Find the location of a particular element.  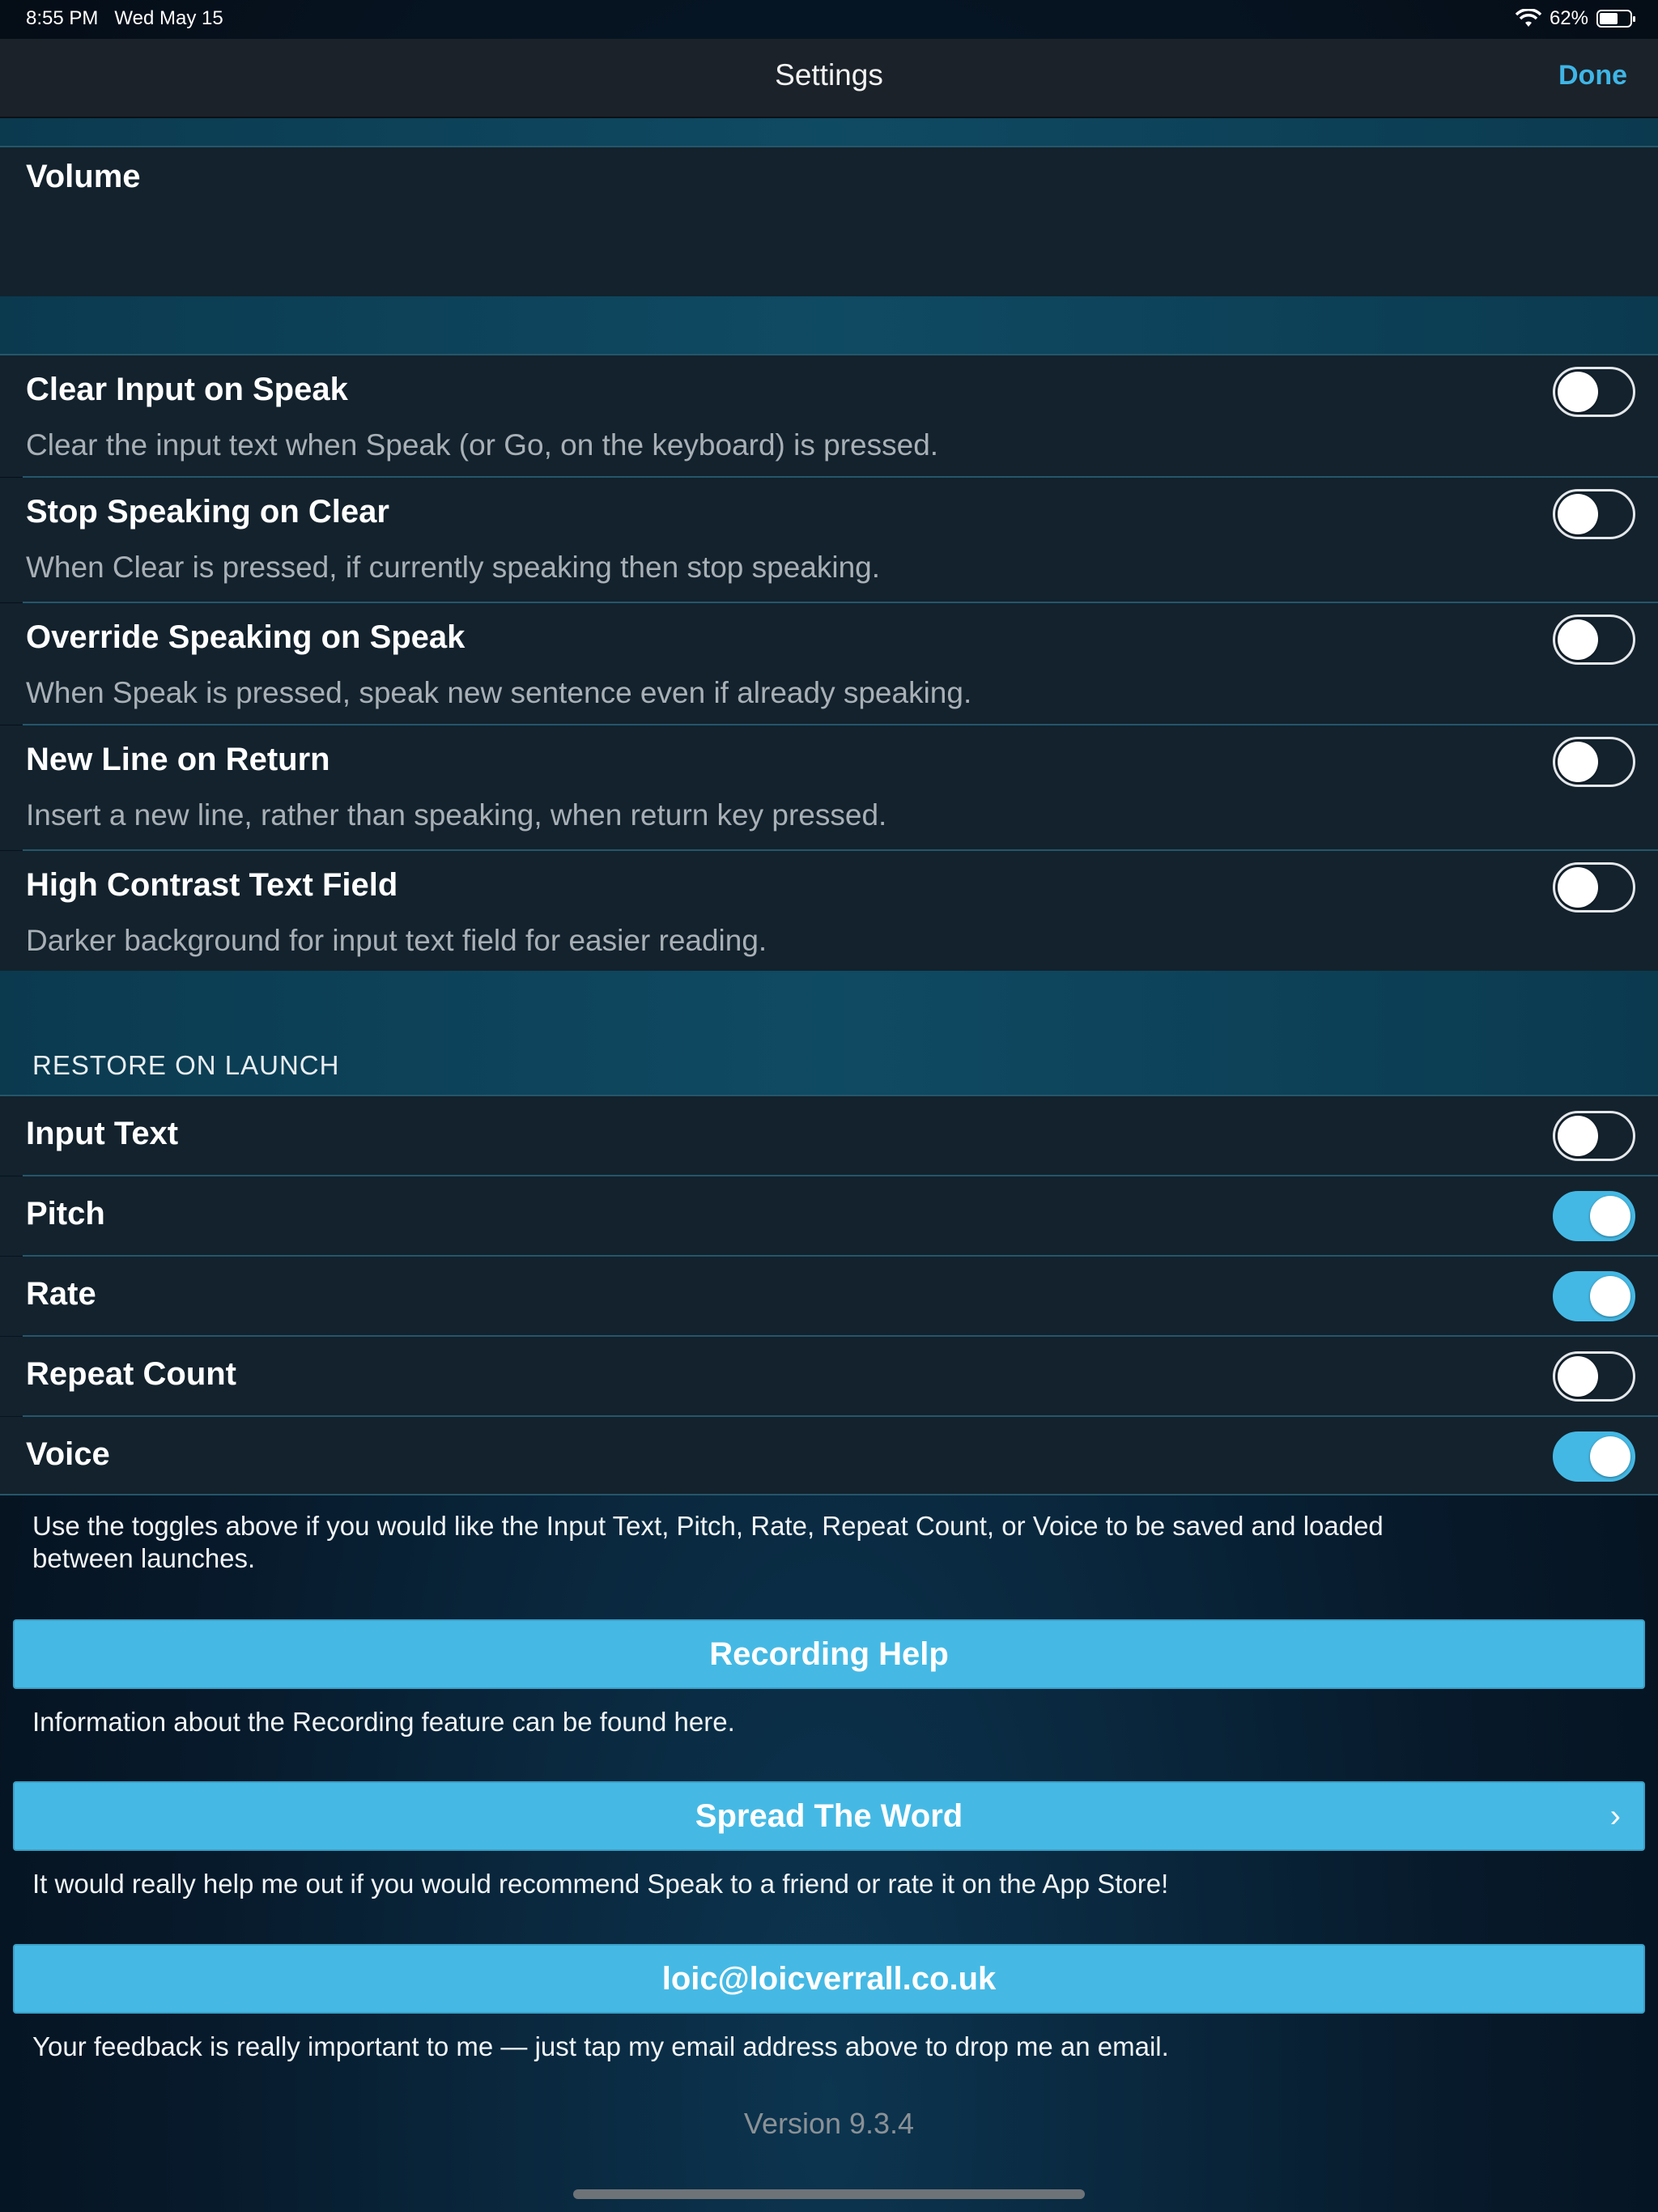

volume-label: Volume is located at coordinates (83, 177).